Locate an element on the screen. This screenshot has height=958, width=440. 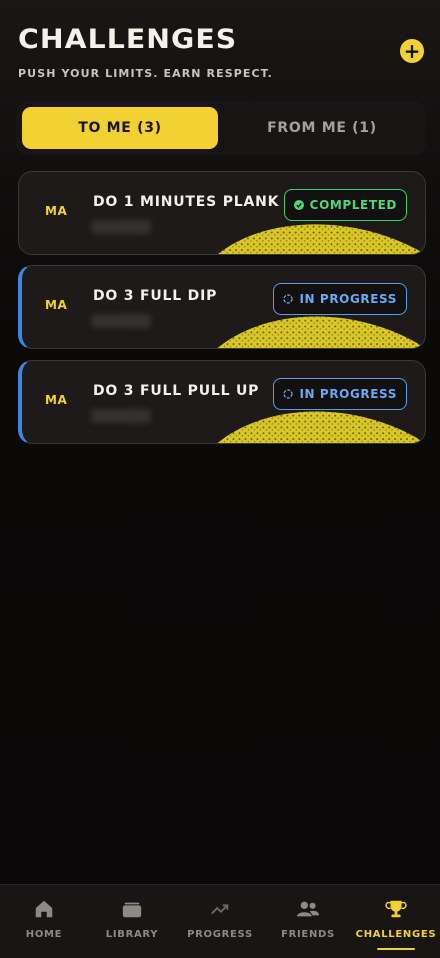
library-icon is located at coordinates (132, 909).